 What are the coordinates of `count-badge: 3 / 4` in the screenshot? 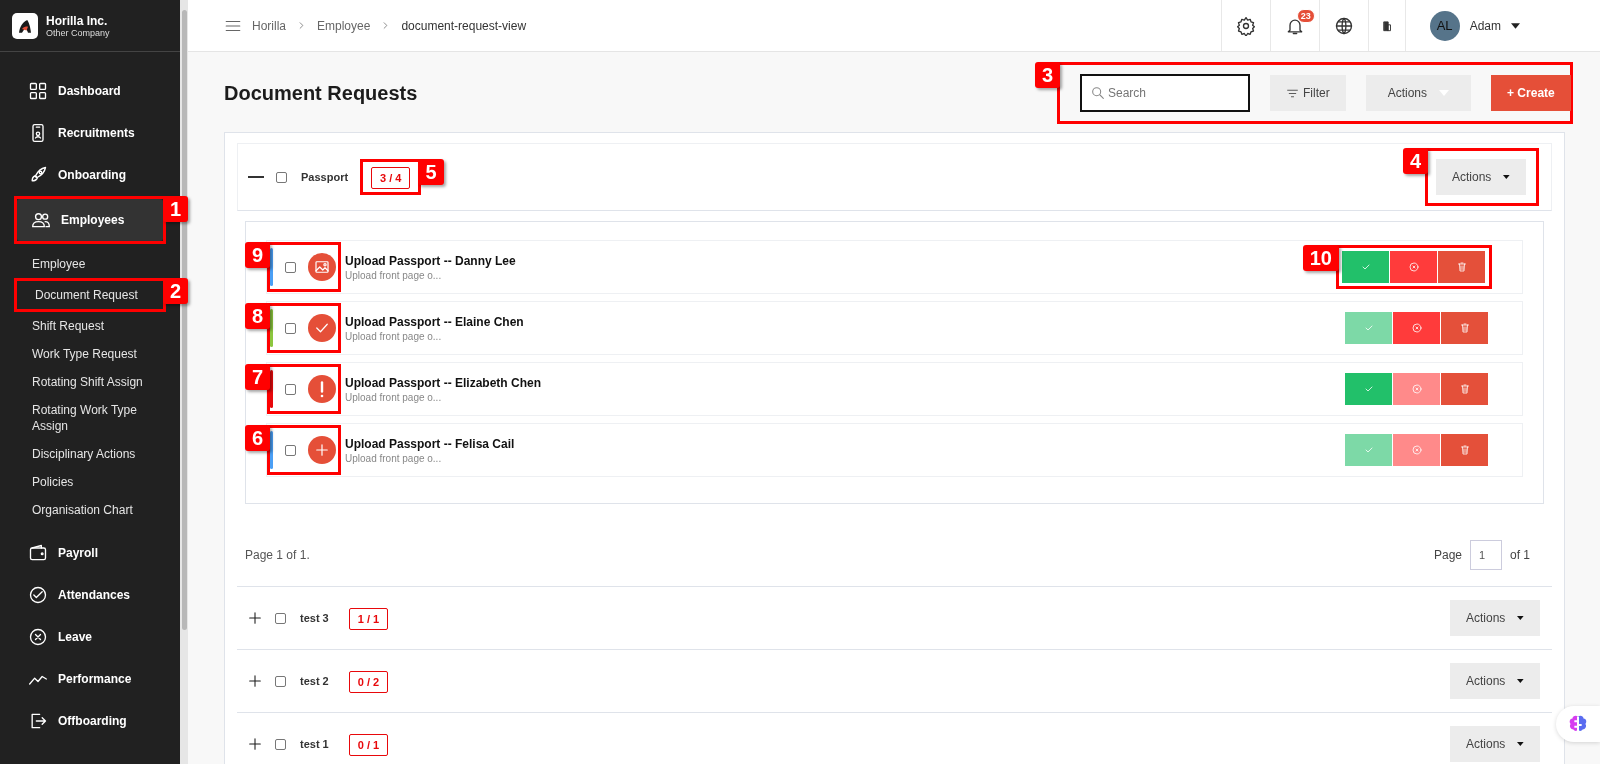 It's located at (391, 178).